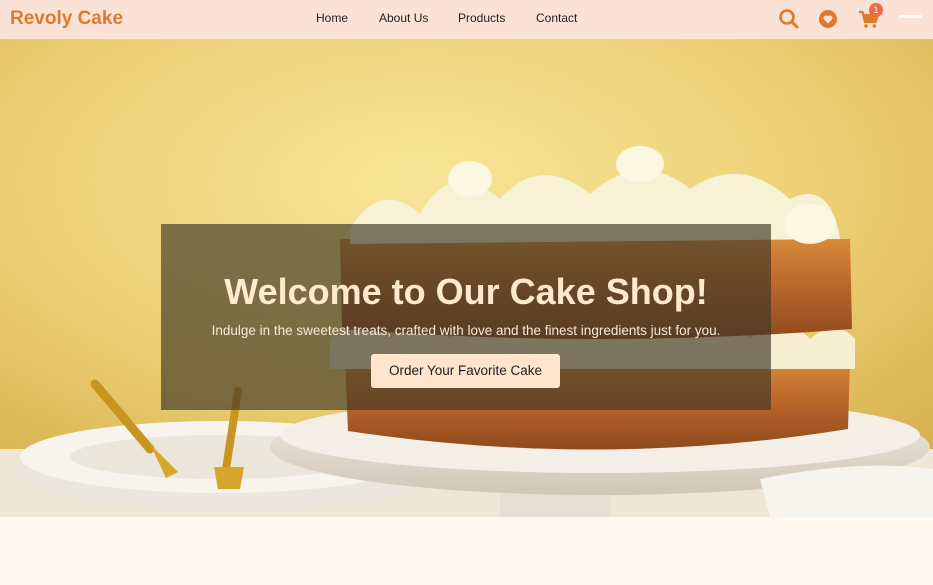 Image resolution: width=933 pixels, height=585 pixels. I want to click on favorites-button, so click(828, 19).